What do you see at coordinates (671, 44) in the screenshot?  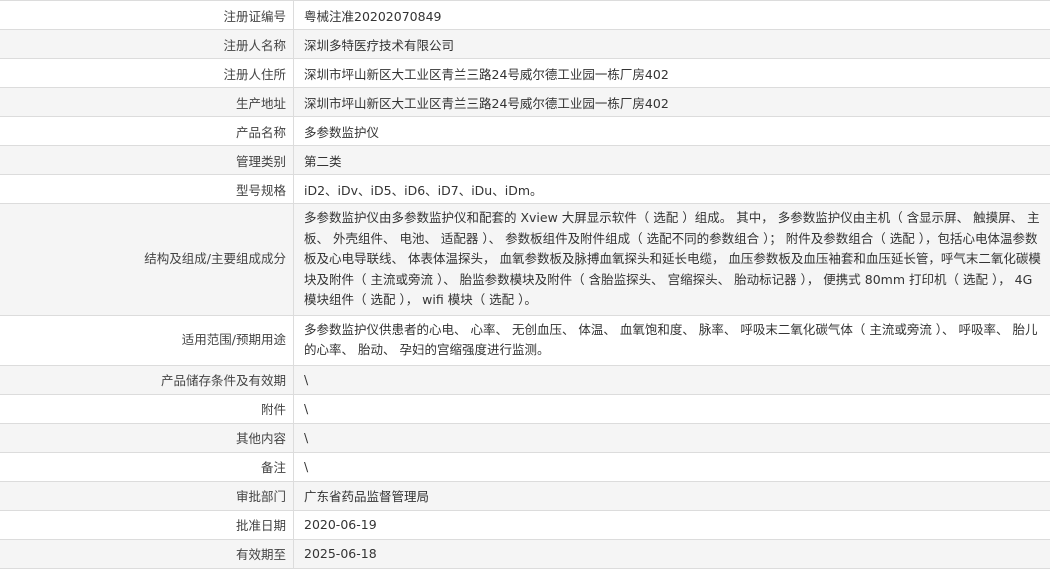 I see `value-registrant-name: 深圳多特医疗技术有限公司` at bounding box center [671, 44].